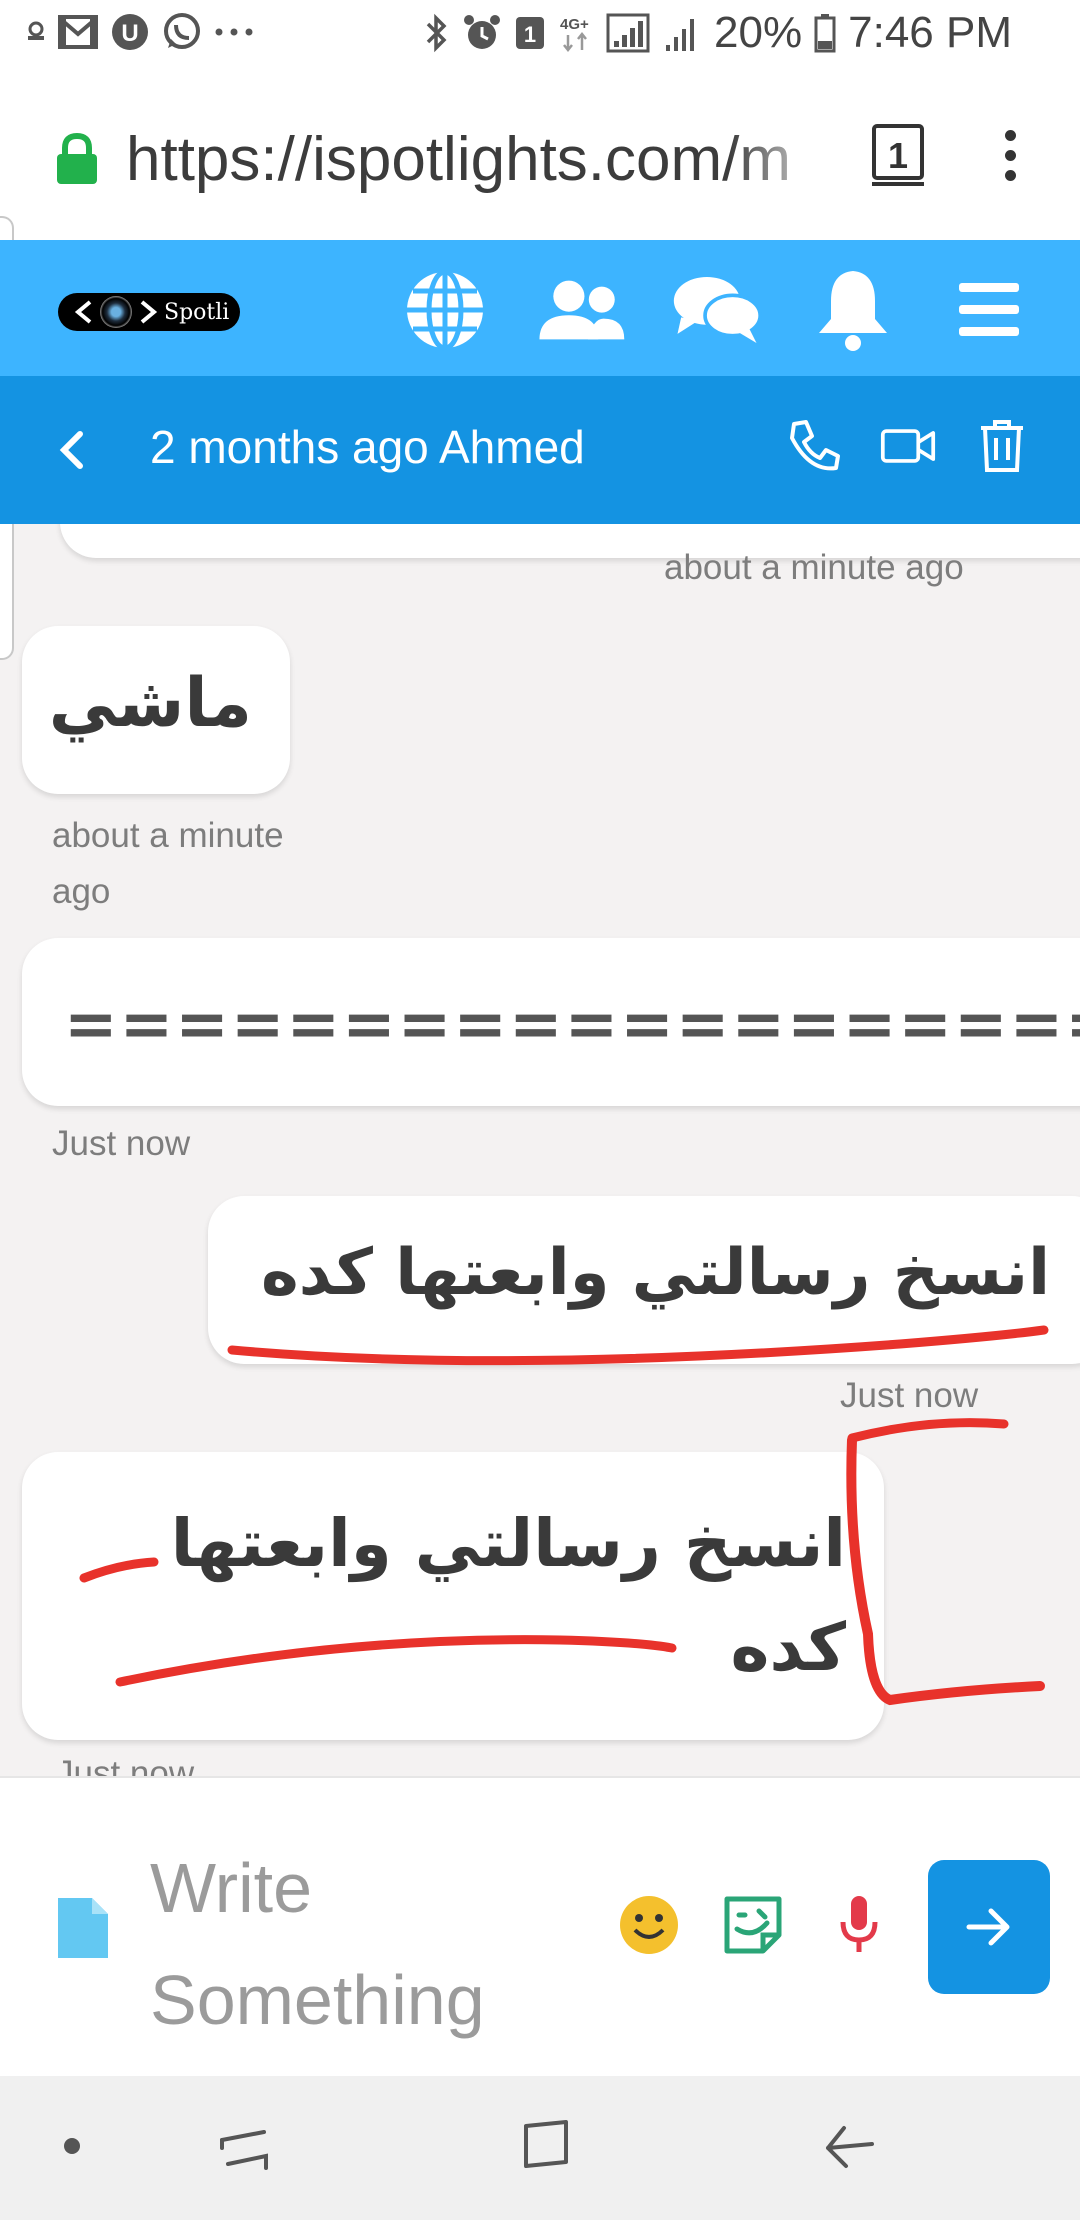 This screenshot has width=1080, height=2220. Describe the element at coordinates (365, 1935) in the screenshot. I see `message-input: Write Something` at that location.